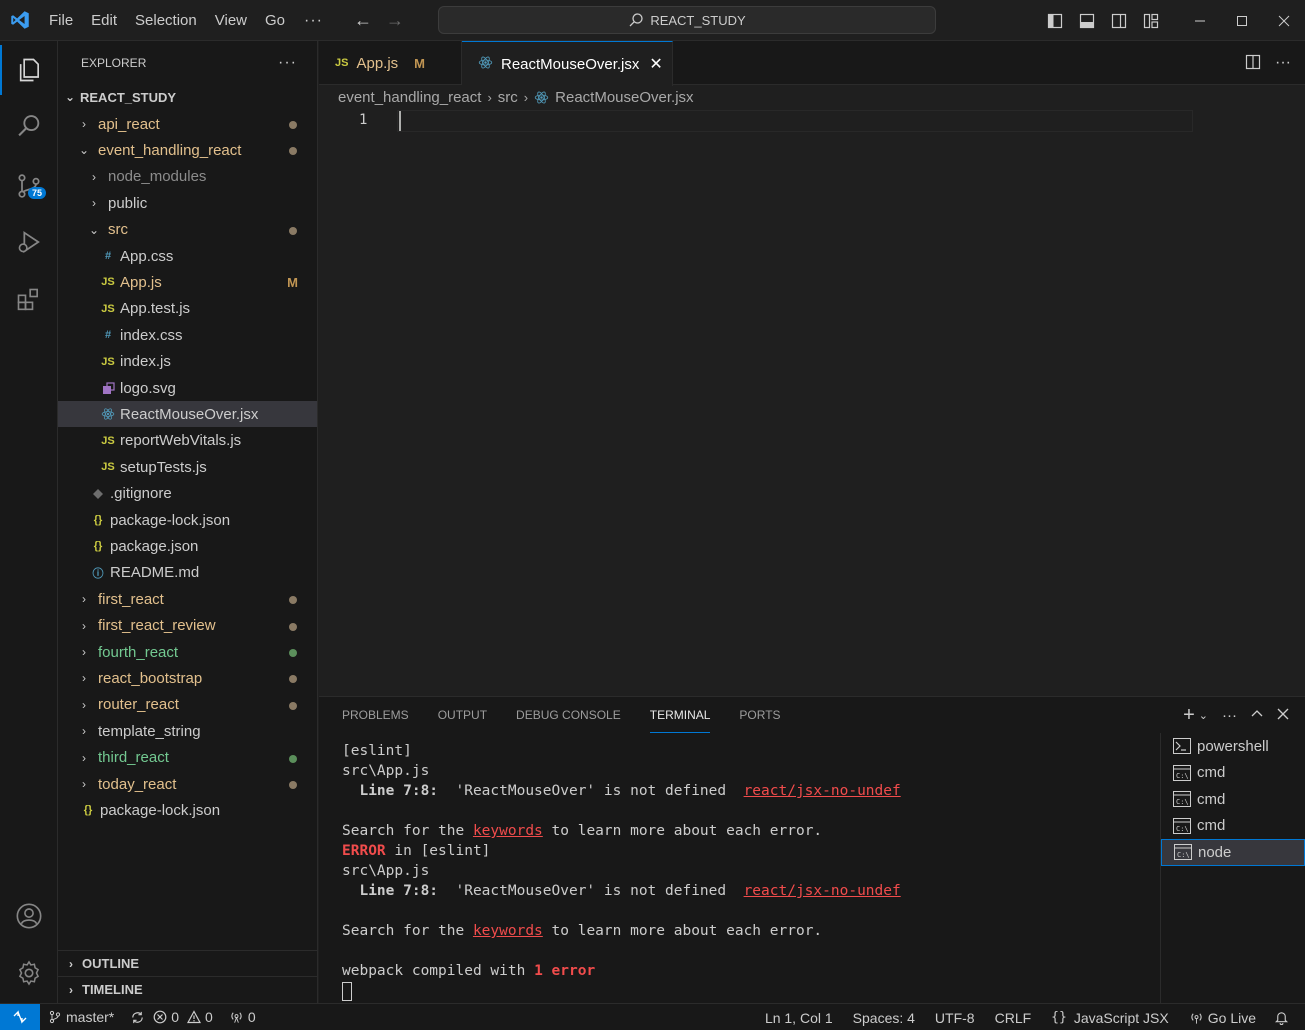  I want to click on customize-layout-icon, so click(1151, 21).